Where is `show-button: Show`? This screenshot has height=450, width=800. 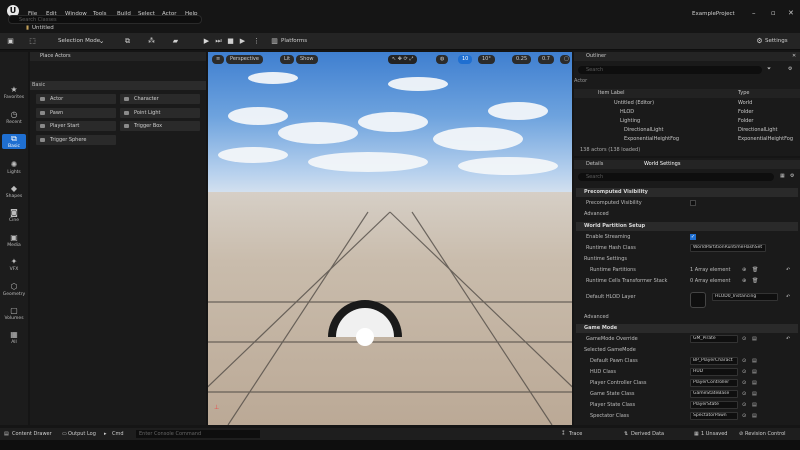
show-button: Show is located at coordinates (307, 59).